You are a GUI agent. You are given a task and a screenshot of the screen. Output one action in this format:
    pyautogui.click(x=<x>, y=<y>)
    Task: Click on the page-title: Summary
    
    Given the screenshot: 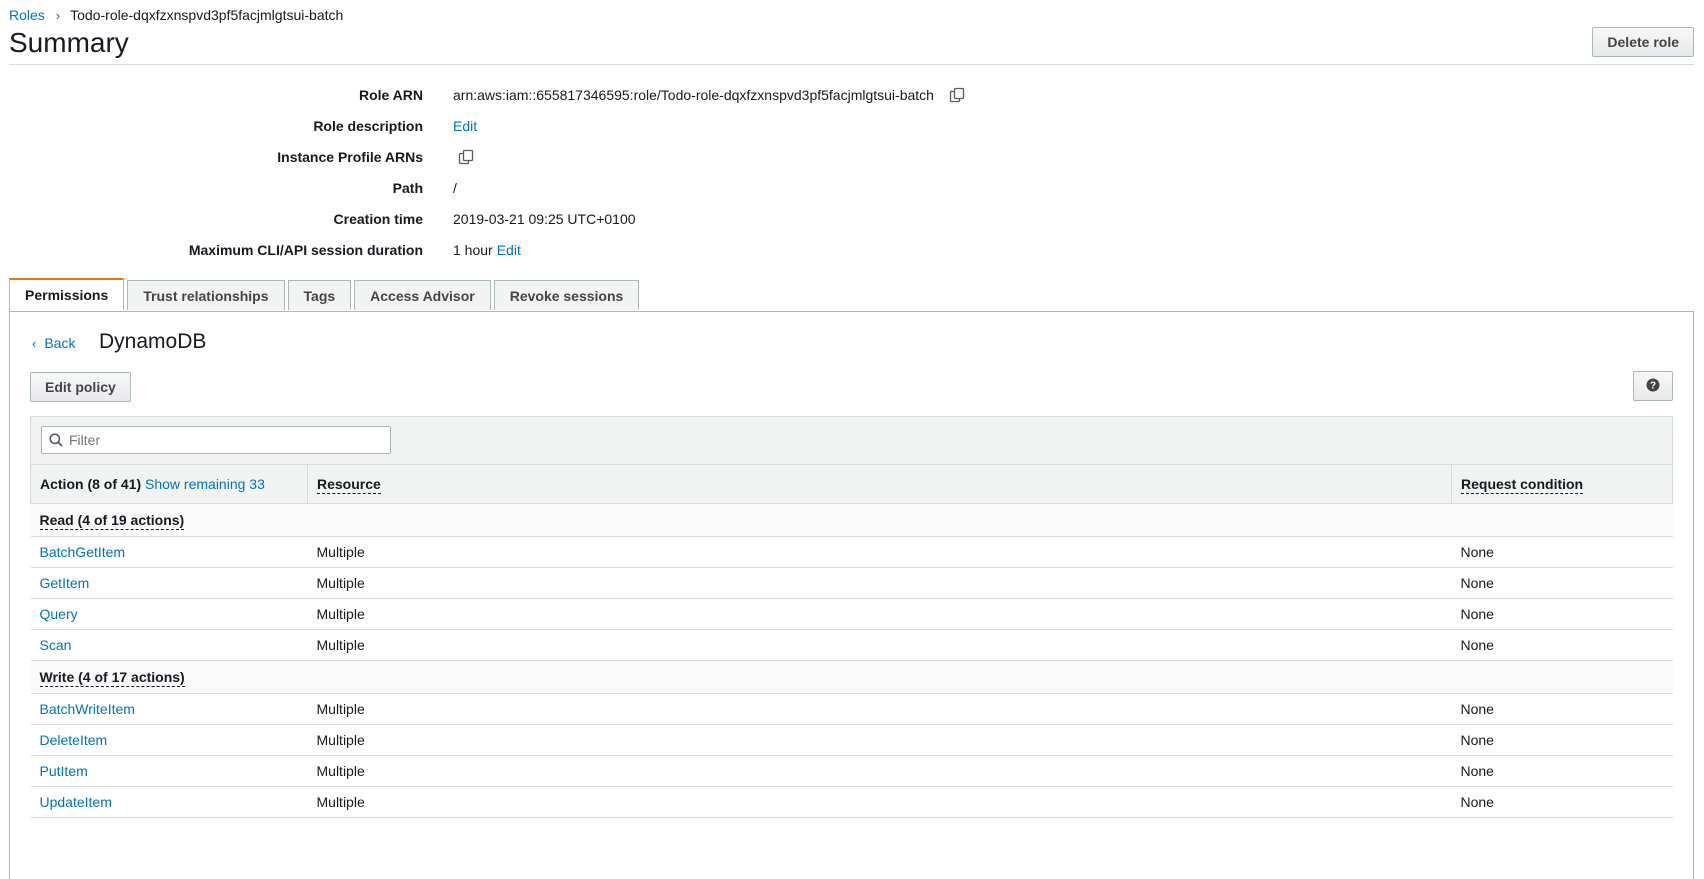 What is the action you would take?
    pyautogui.click(x=69, y=42)
    